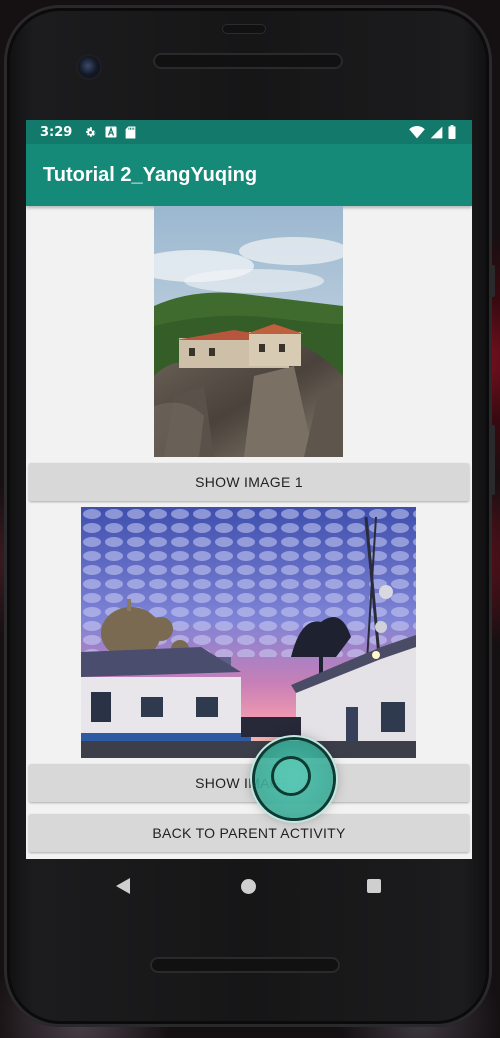 This screenshot has height=1038, width=500. I want to click on battery-icon, so click(452, 132).